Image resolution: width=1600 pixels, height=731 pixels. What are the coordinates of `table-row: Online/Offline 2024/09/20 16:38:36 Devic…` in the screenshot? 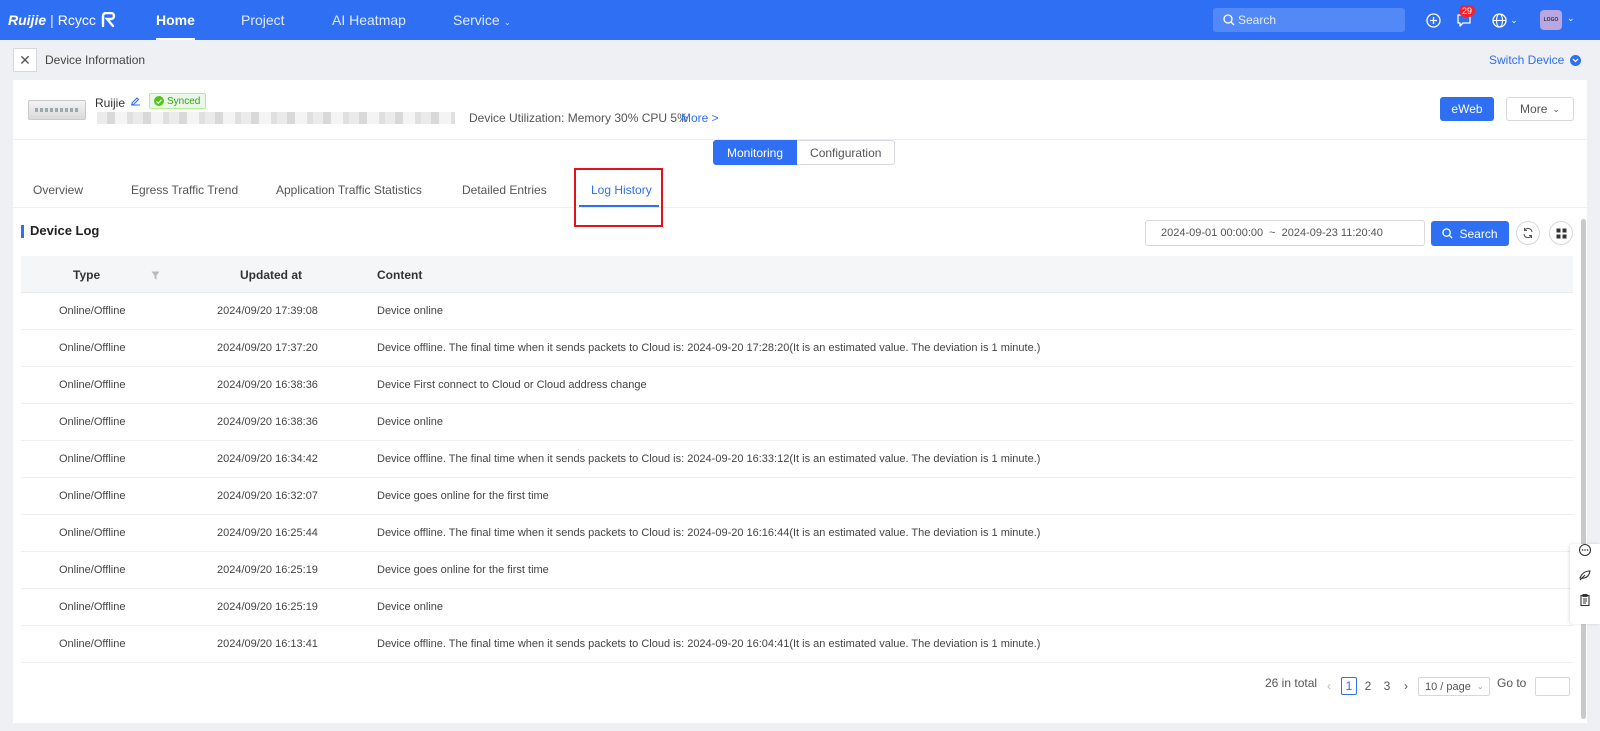 It's located at (797, 385).